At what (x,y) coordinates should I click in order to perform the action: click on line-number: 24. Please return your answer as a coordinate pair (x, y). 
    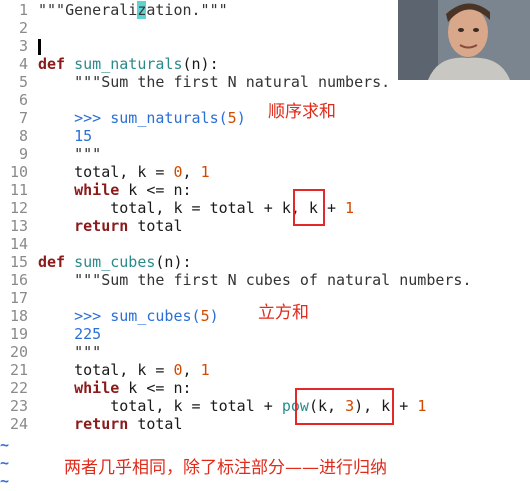
    Looking at the image, I should click on (18, 424).